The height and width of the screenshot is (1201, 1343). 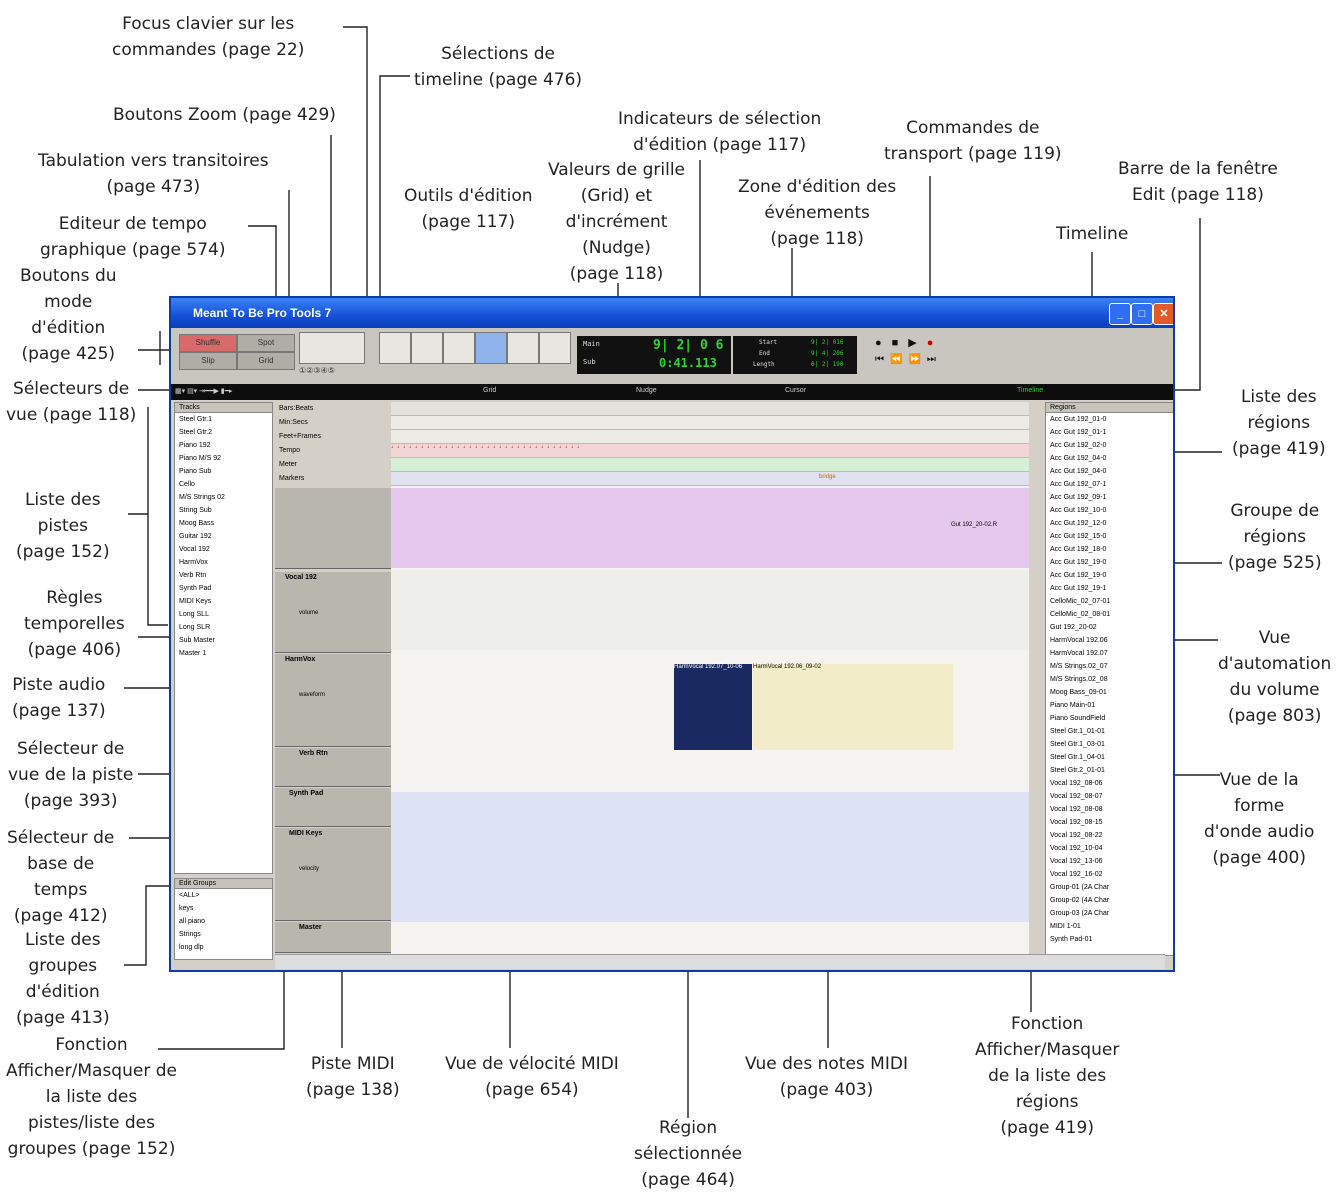 I want to click on bridge-marker: bridge, so click(x=827, y=477).